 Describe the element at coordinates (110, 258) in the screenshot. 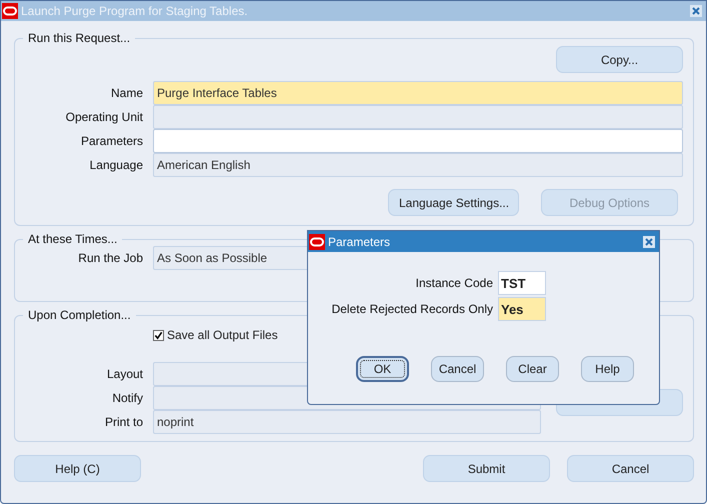

I see `field-label: Run the Job` at that location.